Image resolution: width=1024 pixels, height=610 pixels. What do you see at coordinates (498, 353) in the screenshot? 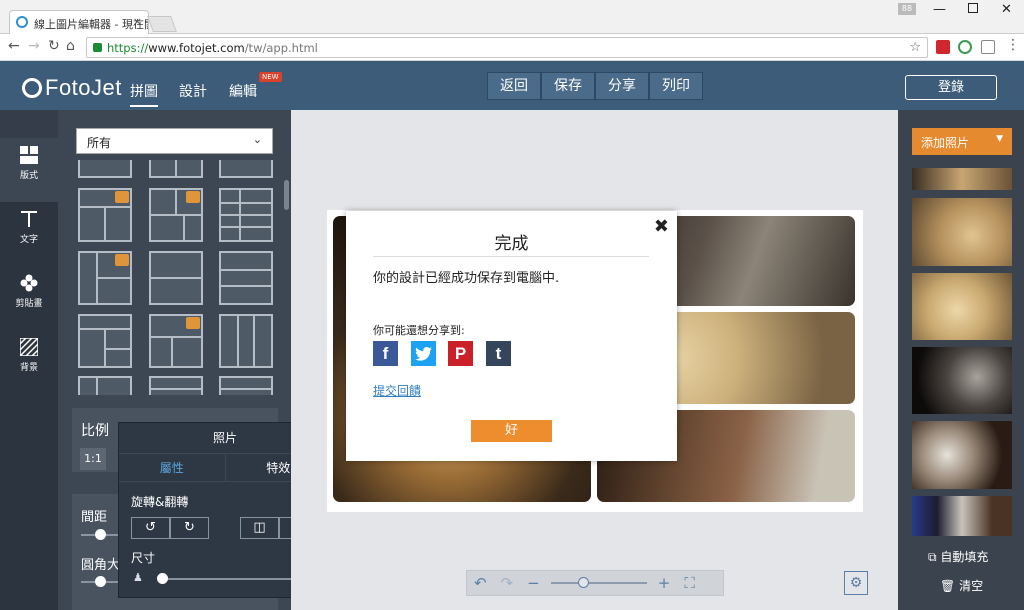
I see `tumblr-icon: t` at bounding box center [498, 353].